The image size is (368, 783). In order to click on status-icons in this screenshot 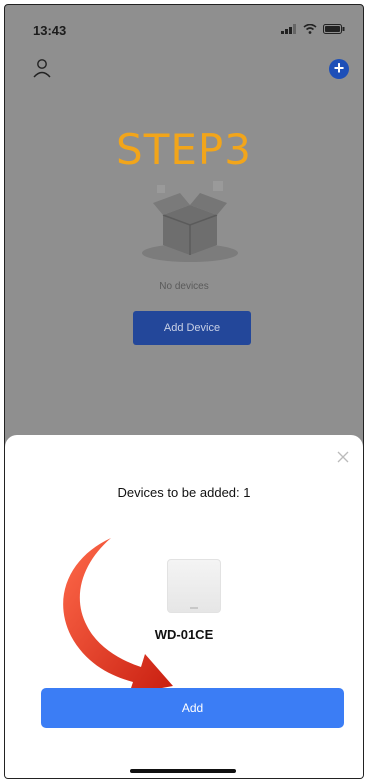, I will do `click(313, 29)`.